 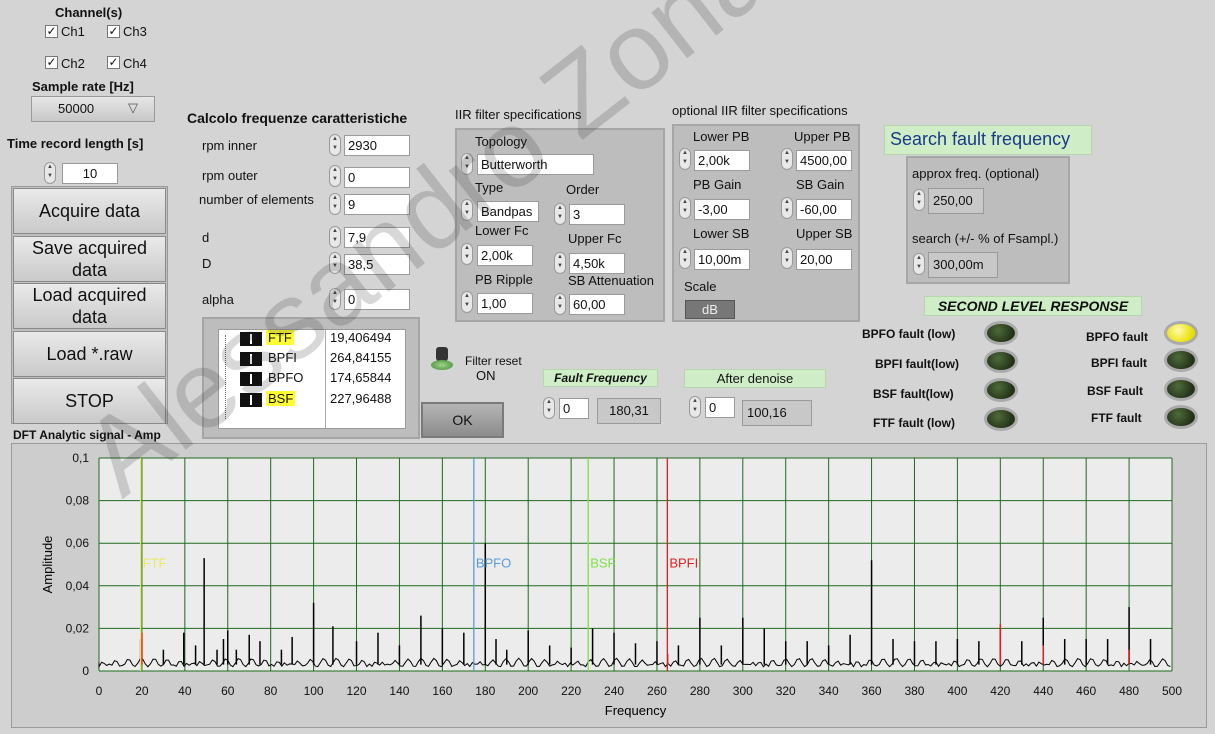 What do you see at coordinates (872, 691) in the screenshot?
I see `x-tick-label: 360` at bounding box center [872, 691].